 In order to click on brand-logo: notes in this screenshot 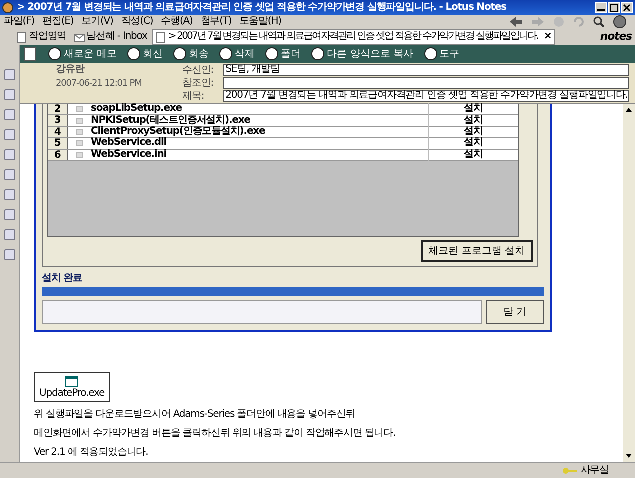, I will do `click(617, 37)`.